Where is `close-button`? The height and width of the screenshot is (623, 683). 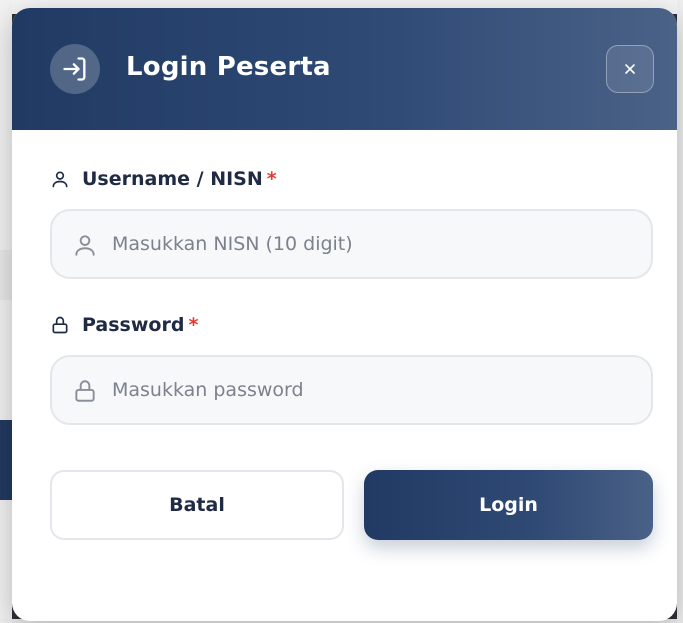 close-button is located at coordinates (630, 69).